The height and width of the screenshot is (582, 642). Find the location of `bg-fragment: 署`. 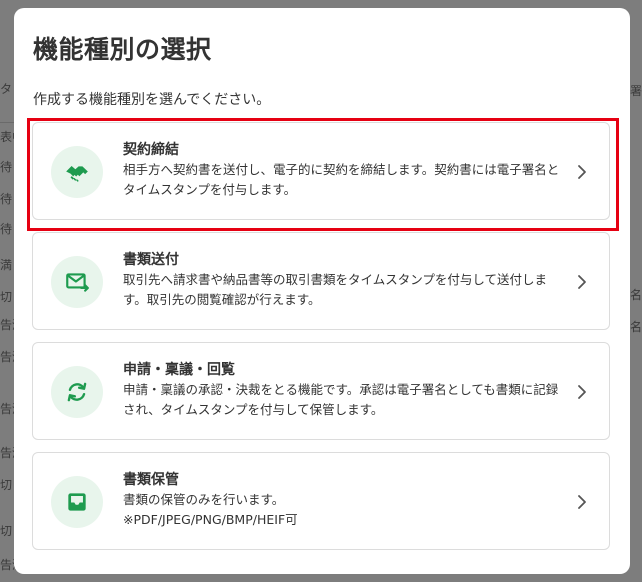

bg-fragment: 署 is located at coordinates (635, 91).